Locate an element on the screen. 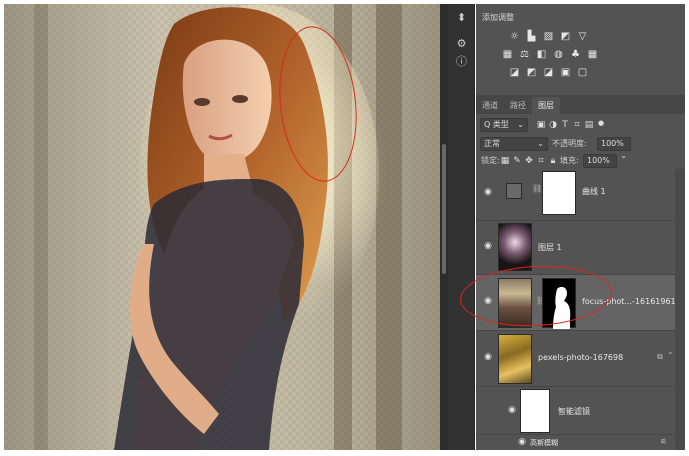  tab-paths: 路径 is located at coordinates (518, 105).